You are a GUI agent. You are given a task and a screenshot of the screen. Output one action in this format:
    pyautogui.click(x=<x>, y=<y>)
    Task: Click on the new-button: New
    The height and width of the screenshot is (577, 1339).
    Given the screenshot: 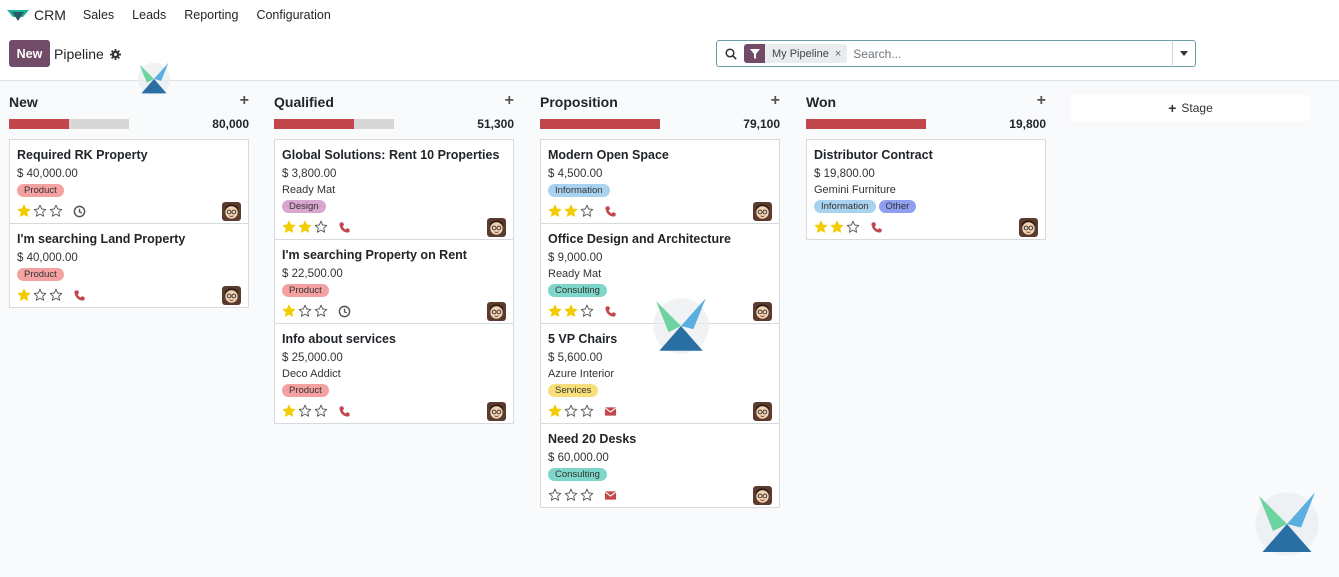 What is the action you would take?
    pyautogui.click(x=29, y=53)
    